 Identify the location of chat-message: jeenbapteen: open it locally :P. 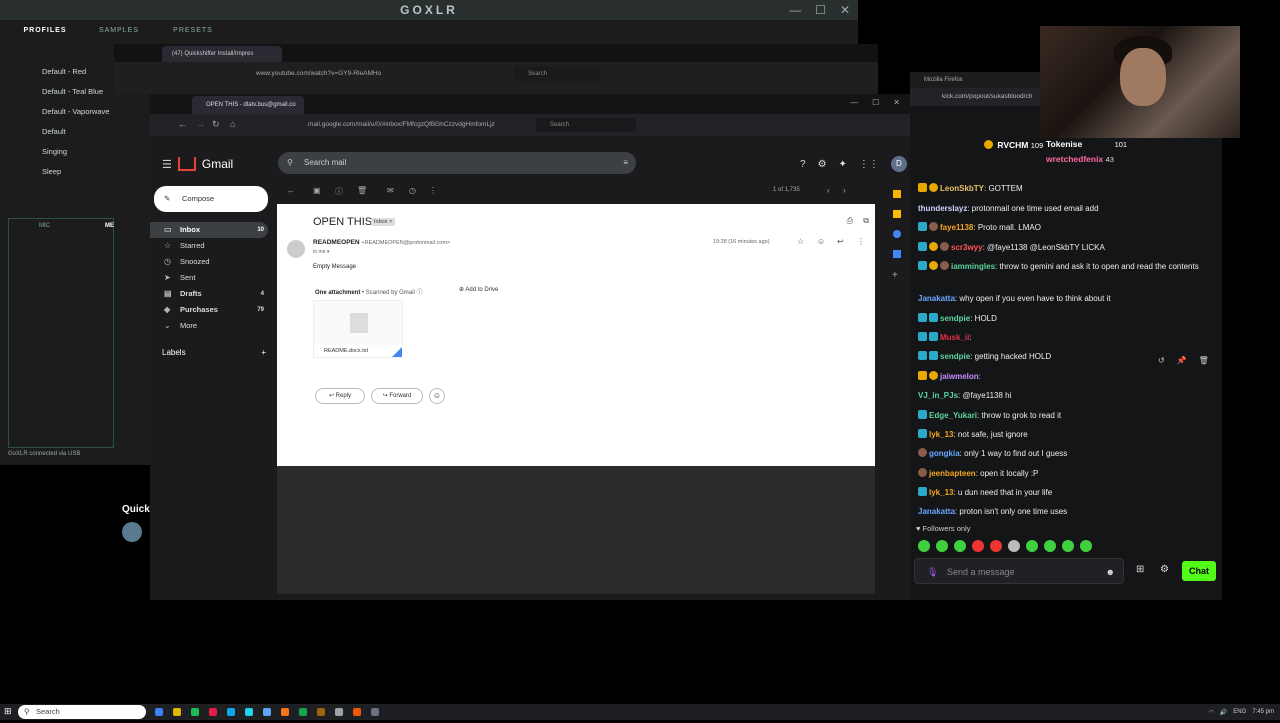
(1067, 474).